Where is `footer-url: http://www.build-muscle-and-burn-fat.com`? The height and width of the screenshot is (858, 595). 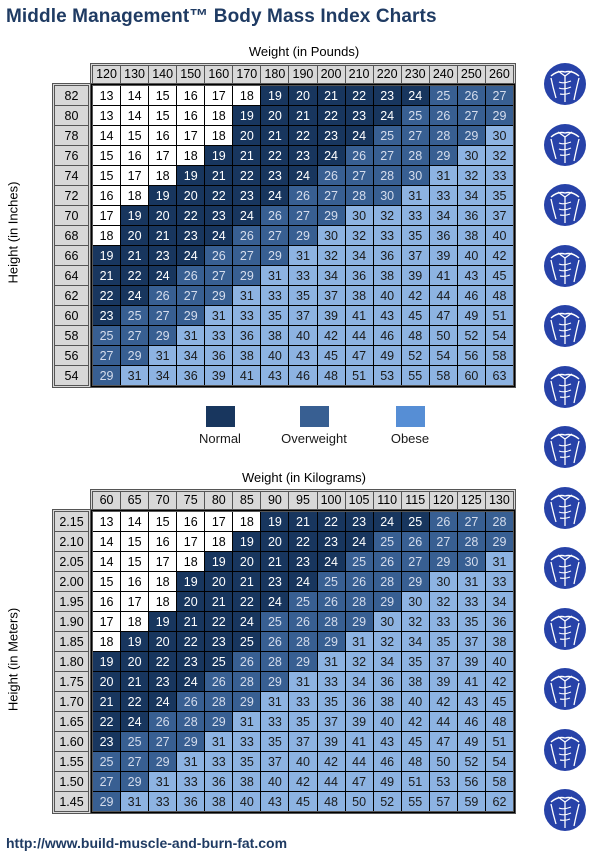 footer-url: http://www.build-muscle-and-burn-fat.com is located at coordinates (146, 843).